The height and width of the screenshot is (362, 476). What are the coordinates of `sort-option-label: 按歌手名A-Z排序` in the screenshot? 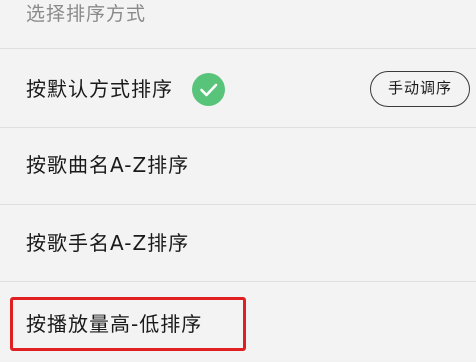 It's located at (108, 243).